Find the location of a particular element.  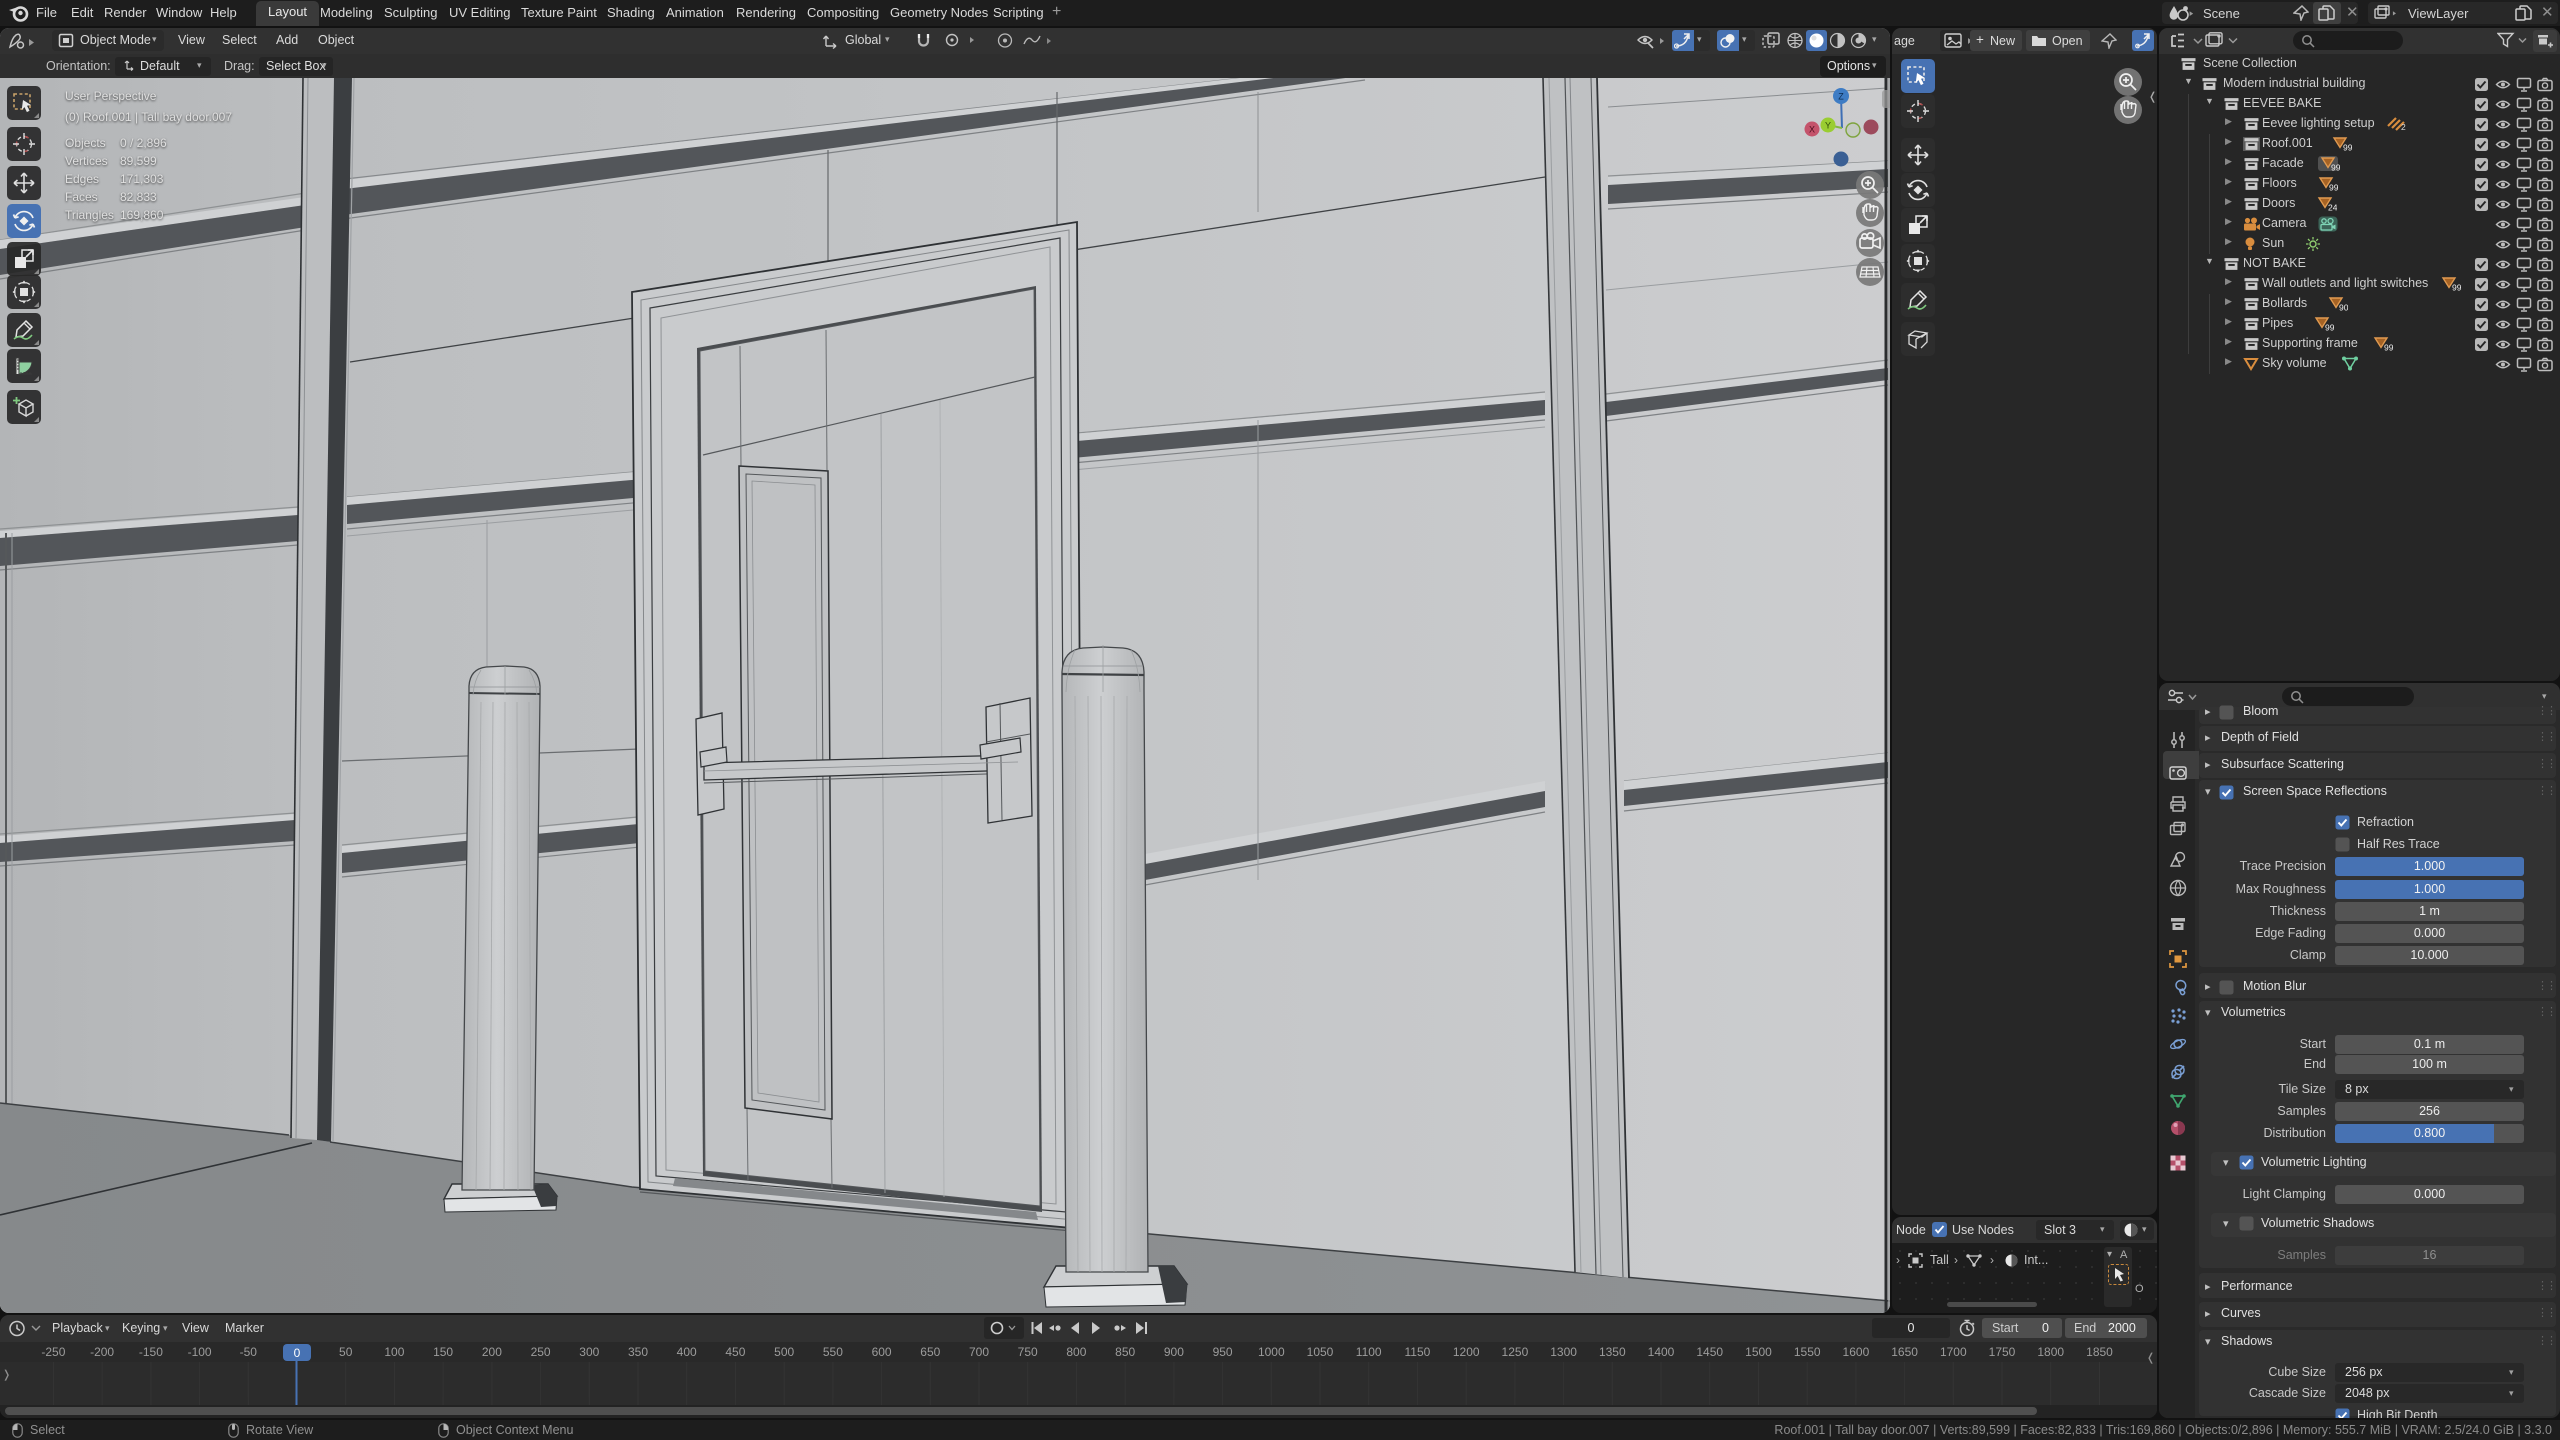

svg-text: 900 is located at coordinates (1174, 1352).